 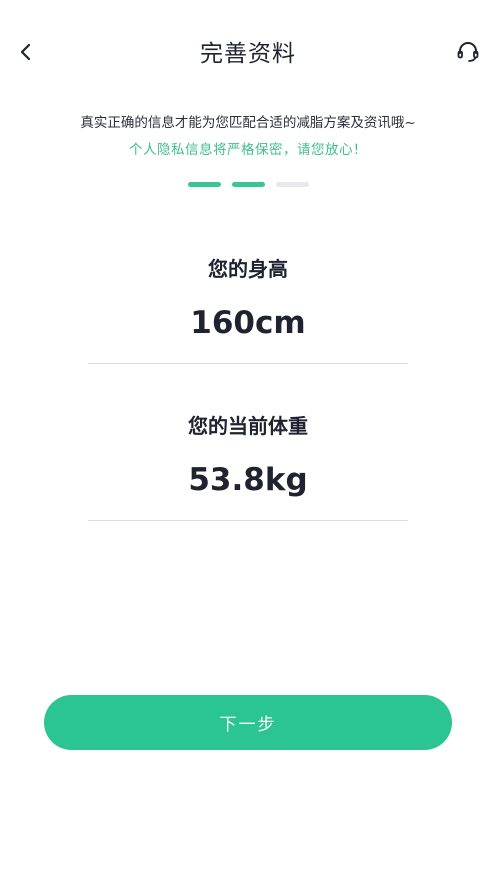 I want to click on weight-divider, so click(x=248, y=520).